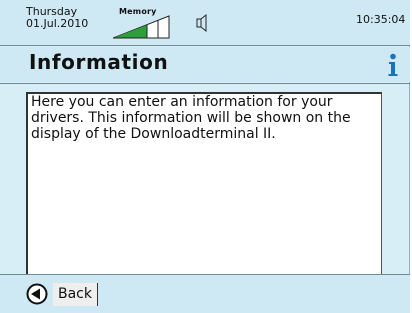 Image resolution: width=412 pixels, height=313 pixels. I want to click on status-bar: Thursday 01.Jul.2010 Memory 10:35:04, so click(205, 22).